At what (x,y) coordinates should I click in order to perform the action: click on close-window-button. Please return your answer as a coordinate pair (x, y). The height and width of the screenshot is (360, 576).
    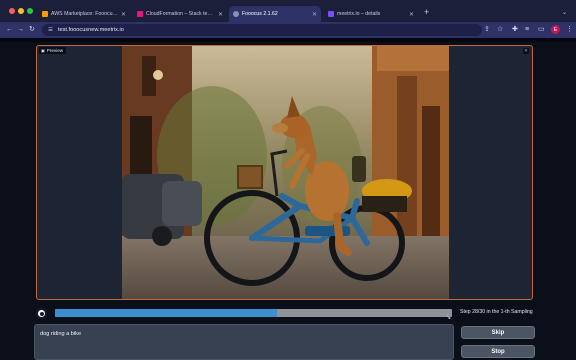
    Looking at the image, I should click on (12, 11).